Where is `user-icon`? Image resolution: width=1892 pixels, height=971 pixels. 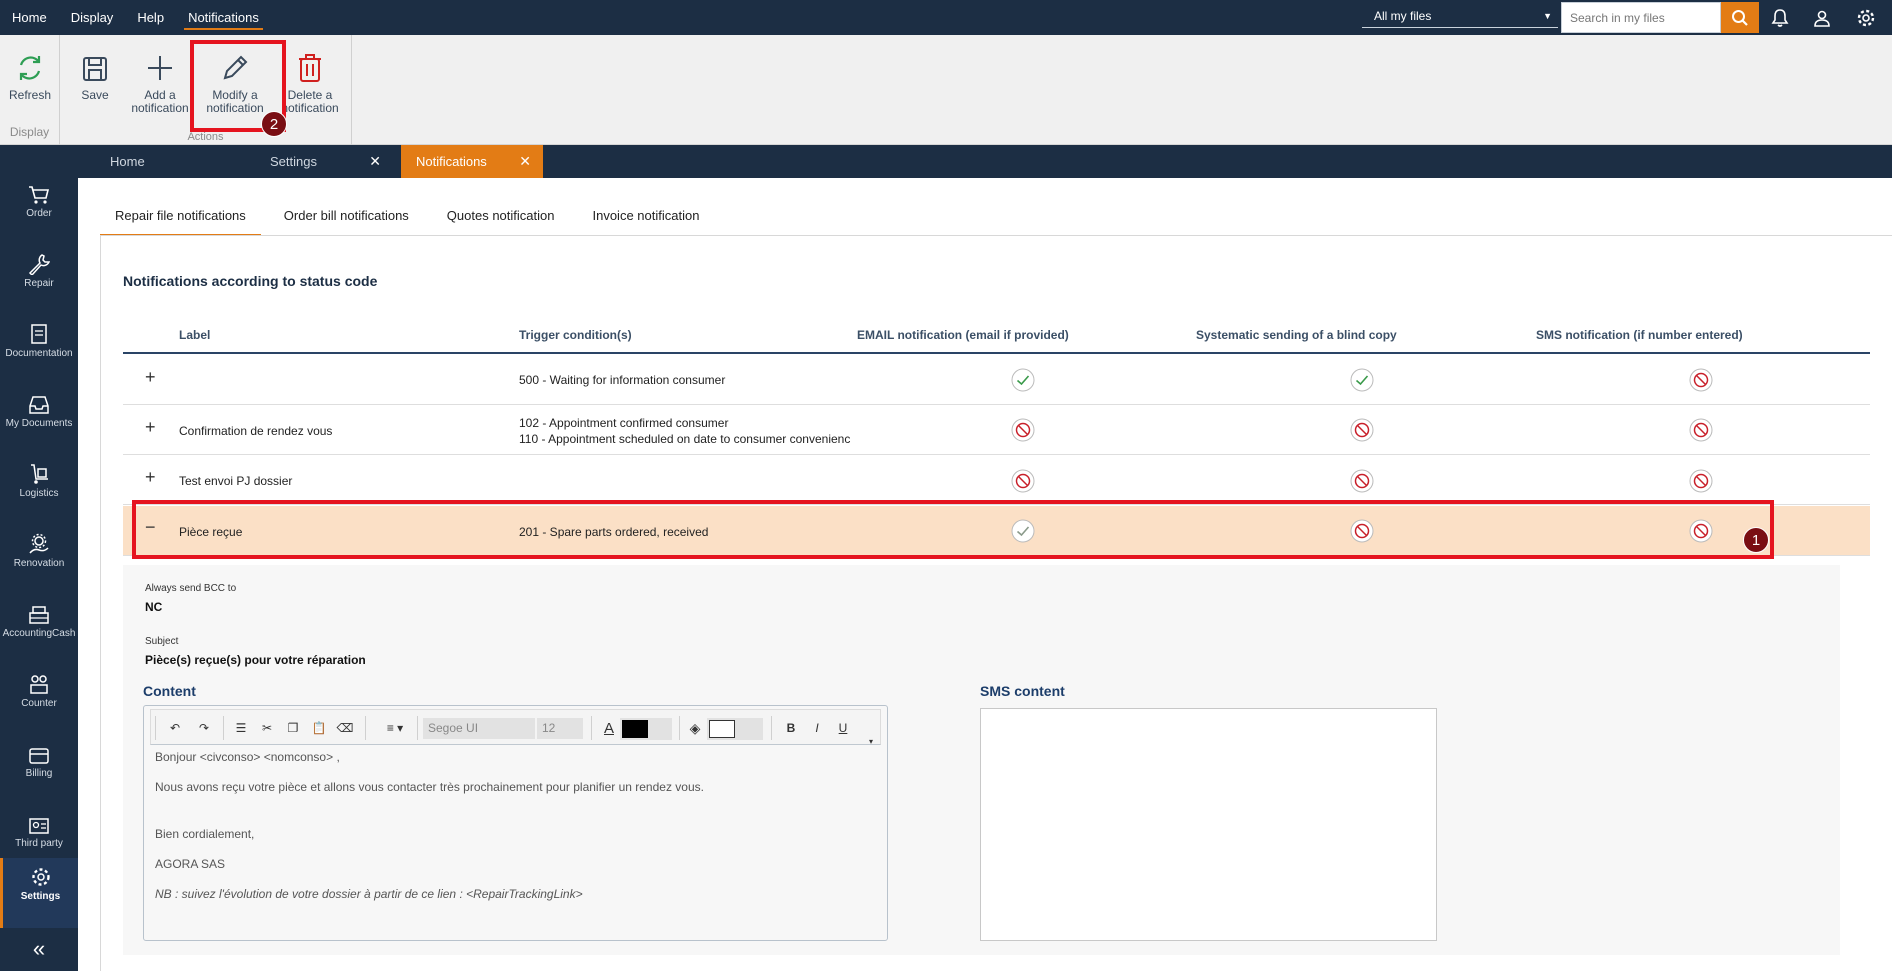 user-icon is located at coordinates (1822, 18).